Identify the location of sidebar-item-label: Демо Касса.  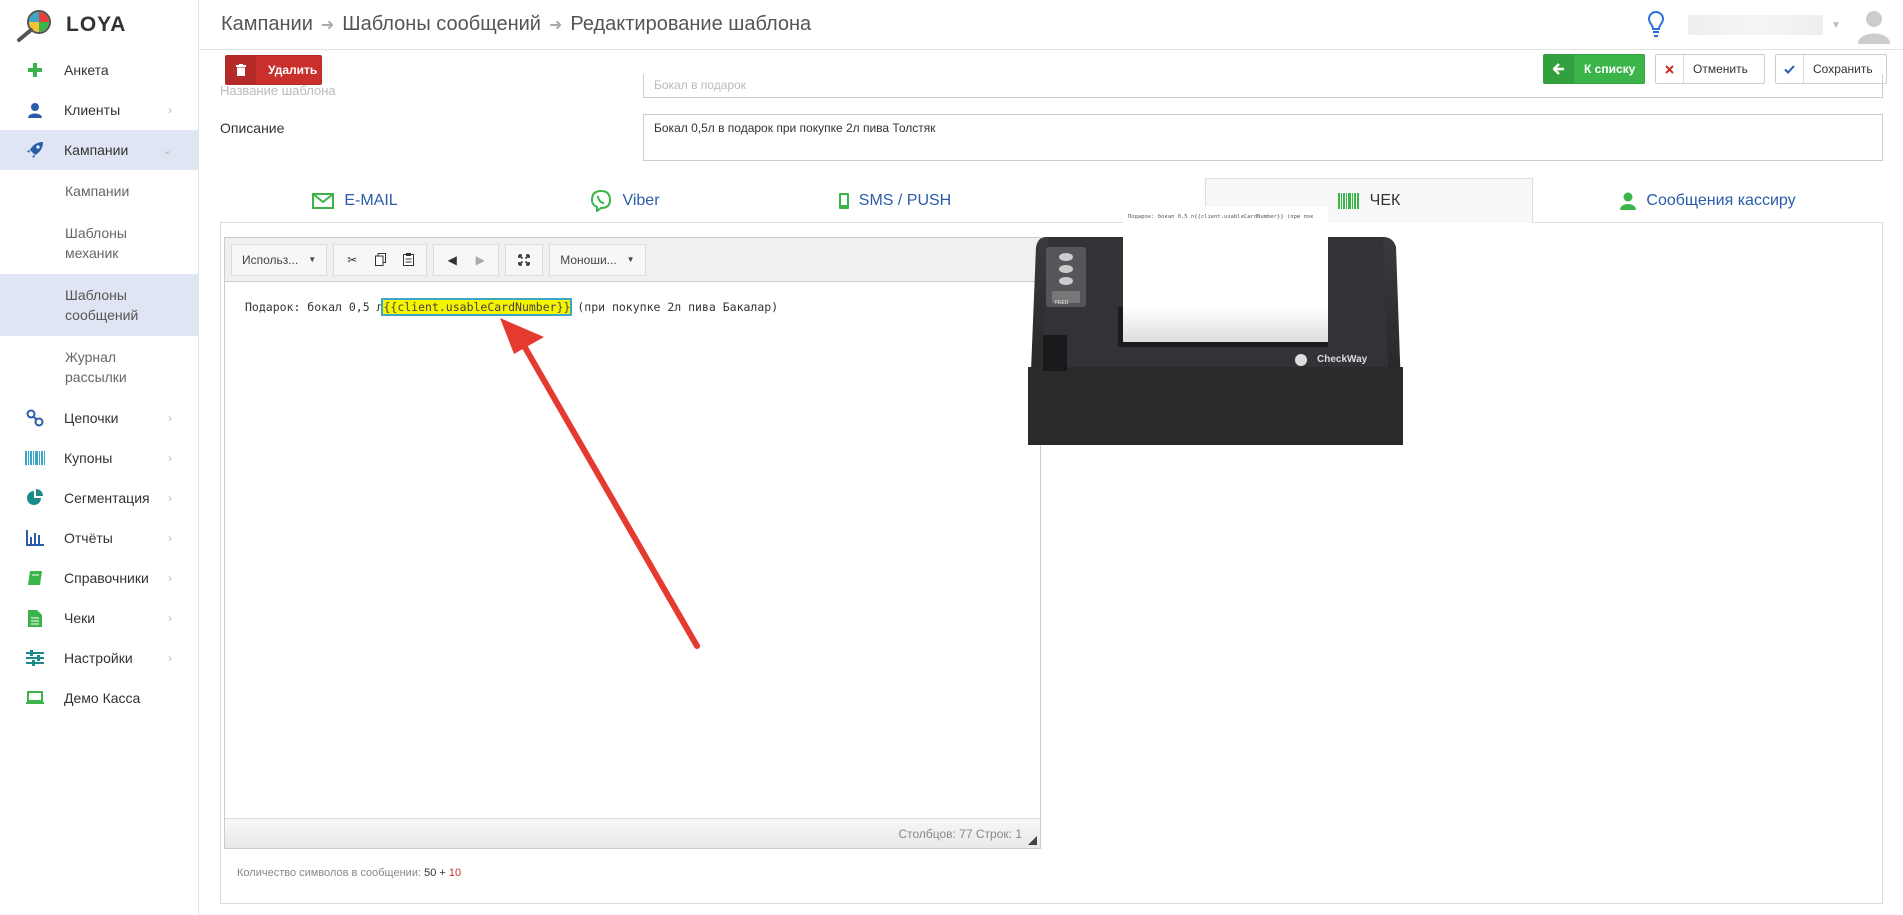
(102, 698).